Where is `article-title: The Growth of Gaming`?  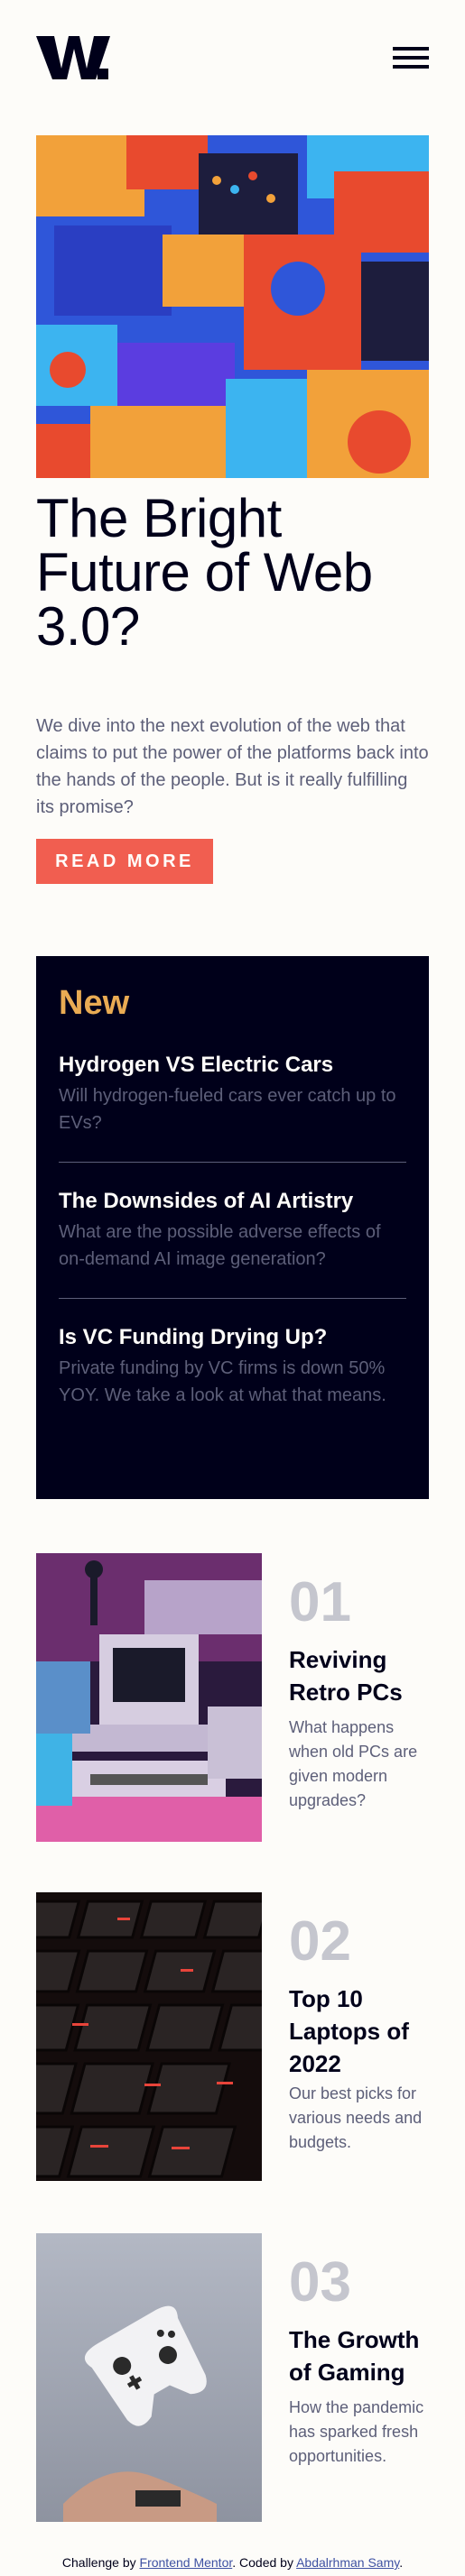
article-title: The Growth of Gaming is located at coordinates (359, 2356).